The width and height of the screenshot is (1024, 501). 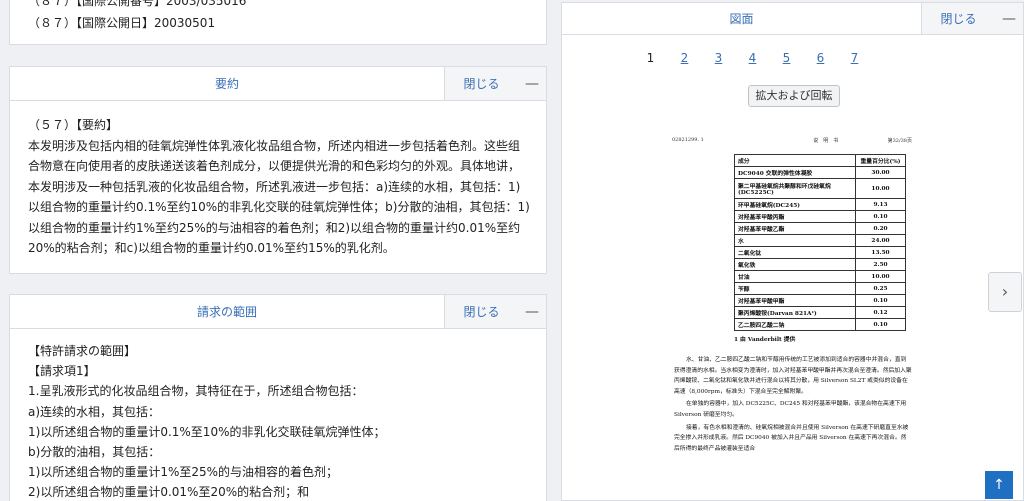 I want to click on claims-line: 【請求項1】, so click(x=62, y=371).